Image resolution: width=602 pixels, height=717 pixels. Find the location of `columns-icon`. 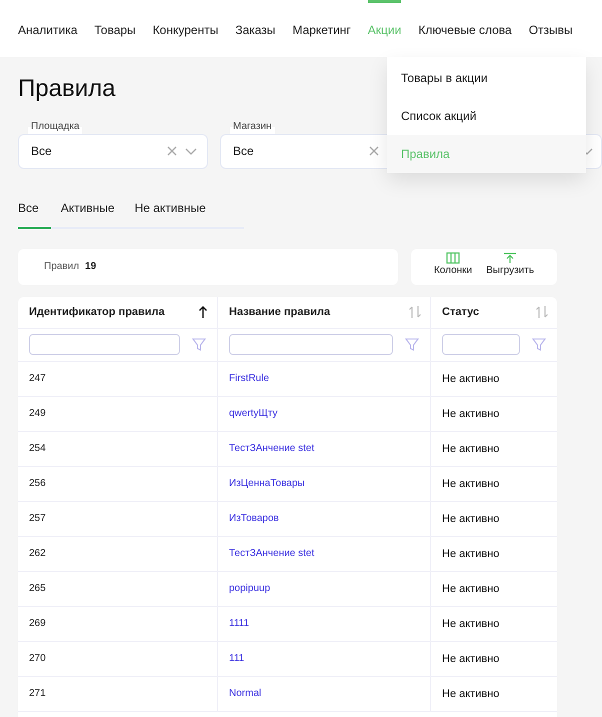

columns-icon is located at coordinates (453, 258).